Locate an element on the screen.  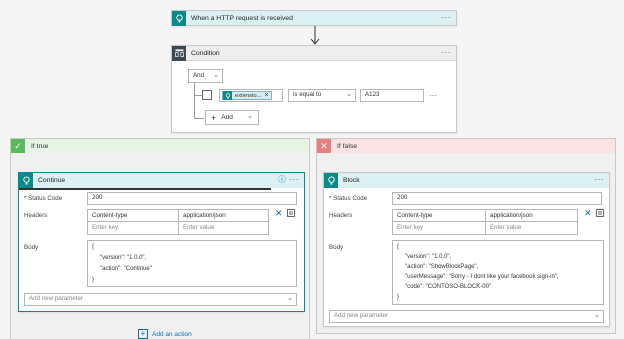
plus-icon: + is located at coordinates (214, 117).